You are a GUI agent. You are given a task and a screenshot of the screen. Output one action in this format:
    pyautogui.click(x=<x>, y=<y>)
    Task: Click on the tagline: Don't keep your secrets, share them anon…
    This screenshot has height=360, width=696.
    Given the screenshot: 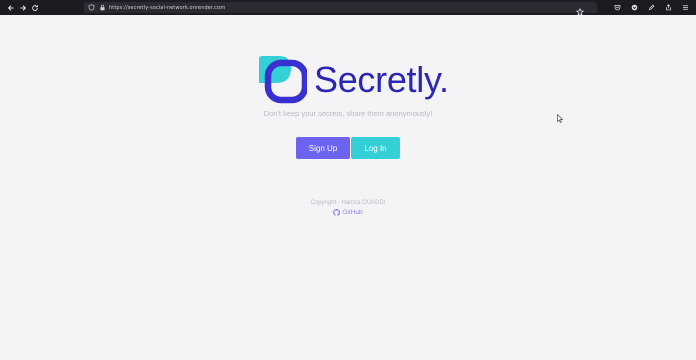 What is the action you would take?
    pyautogui.click(x=348, y=113)
    